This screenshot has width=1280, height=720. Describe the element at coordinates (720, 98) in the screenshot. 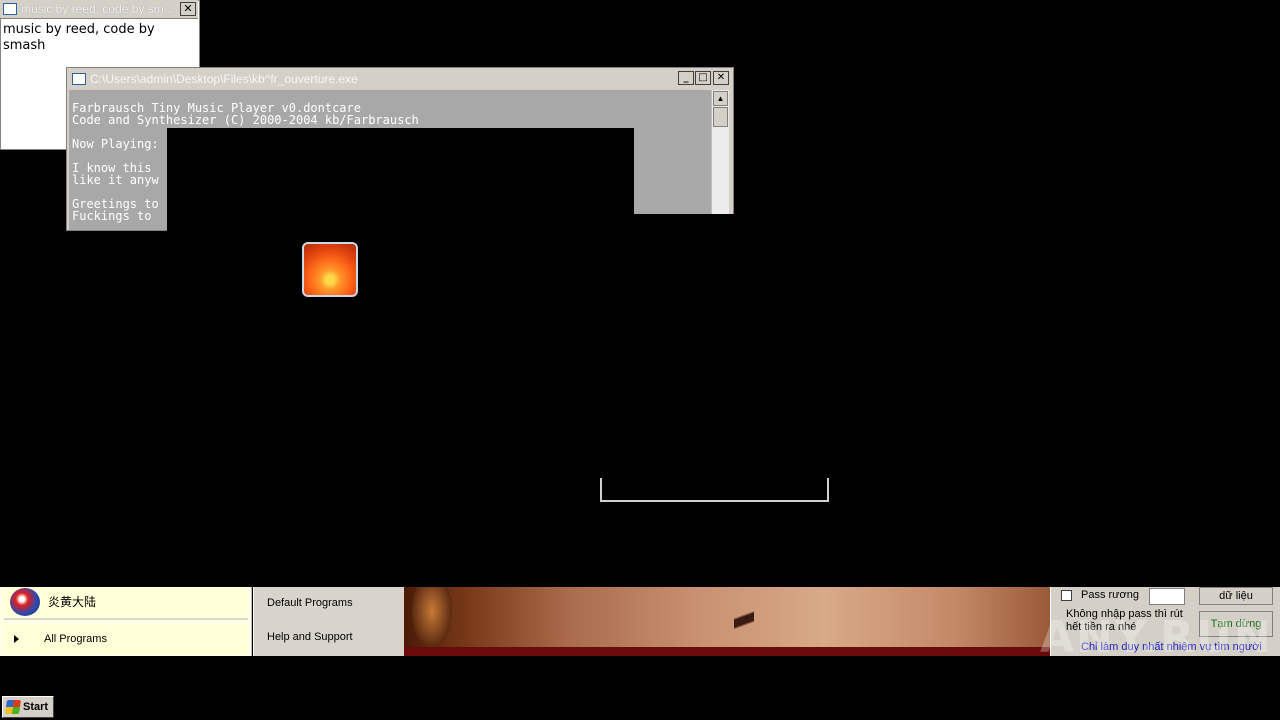

I see `scroll-up-arrow-icon: ▲` at that location.